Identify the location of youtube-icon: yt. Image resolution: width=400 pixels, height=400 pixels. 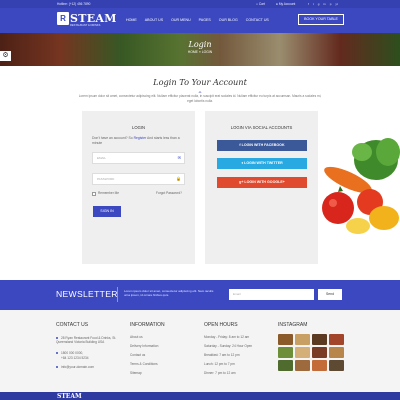
(336, 4).